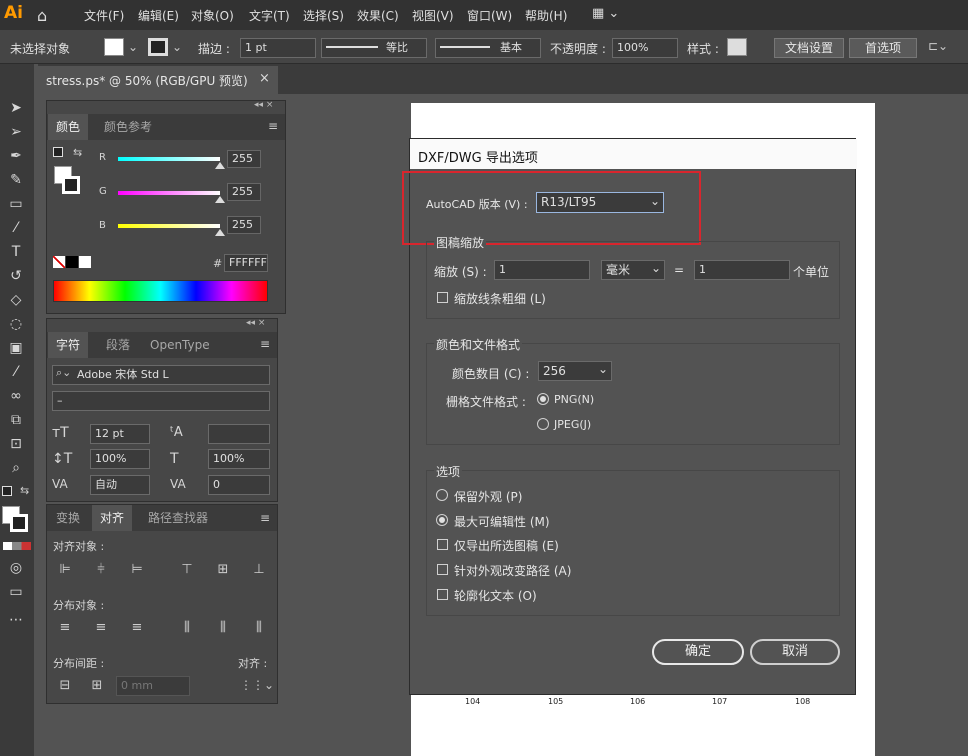 The height and width of the screenshot is (756, 968). What do you see at coordinates (16, 325) in the screenshot?
I see `lasso-tool-icon: ◌` at bounding box center [16, 325].